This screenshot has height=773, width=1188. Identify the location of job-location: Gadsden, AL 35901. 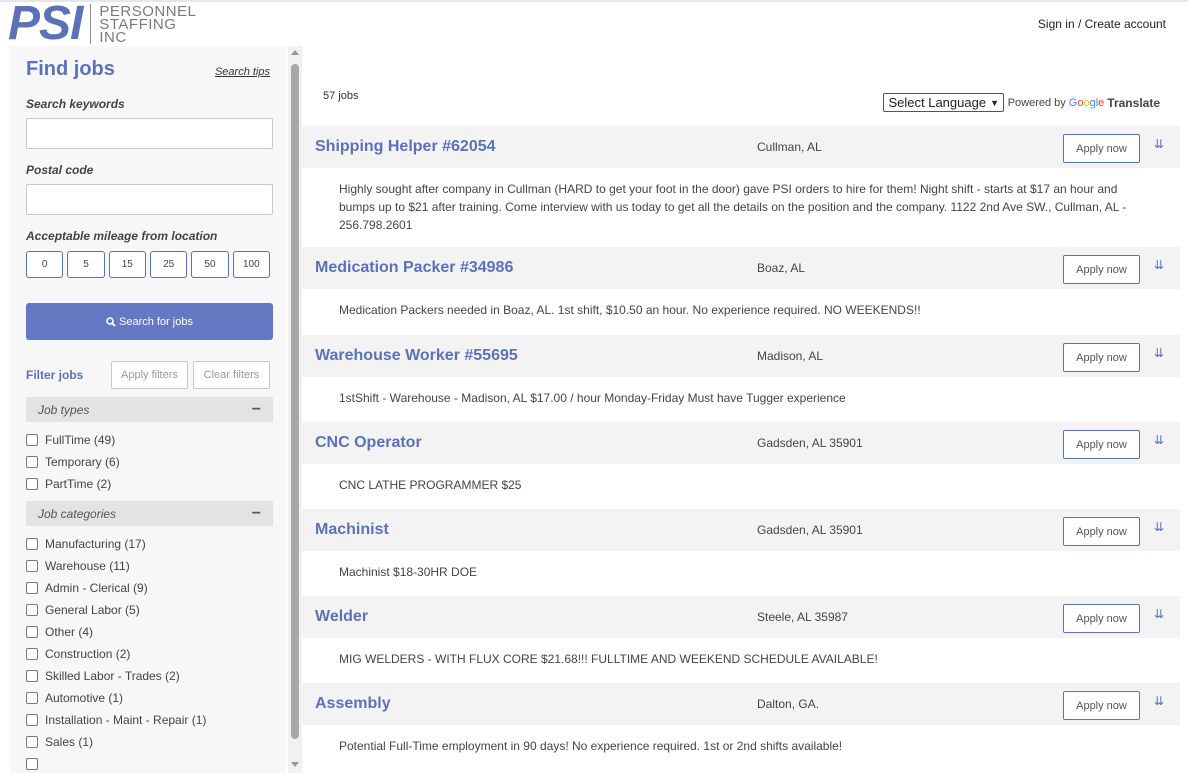
(810, 530).